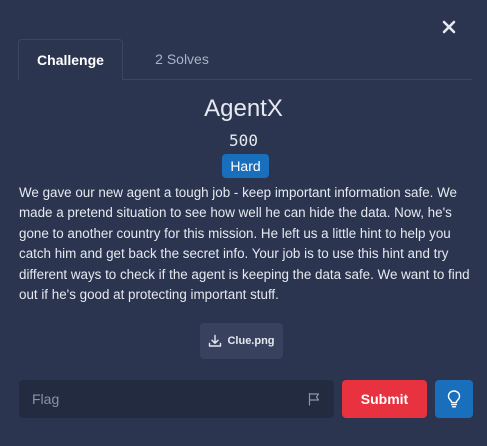 The width and height of the screenshot is (487, 446). Describe the element at coordinates (384, 399) in the screenshot. I see `submit-button: Submit` at that location.